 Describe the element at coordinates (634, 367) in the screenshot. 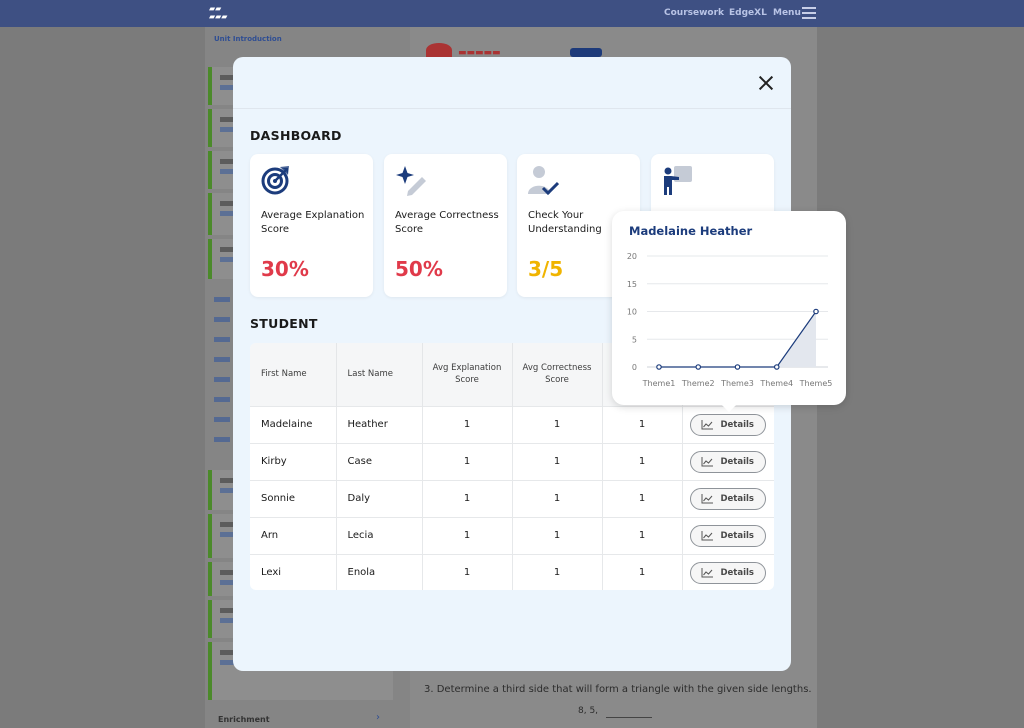

I see `chart-y-tick-label: 0` at that location.